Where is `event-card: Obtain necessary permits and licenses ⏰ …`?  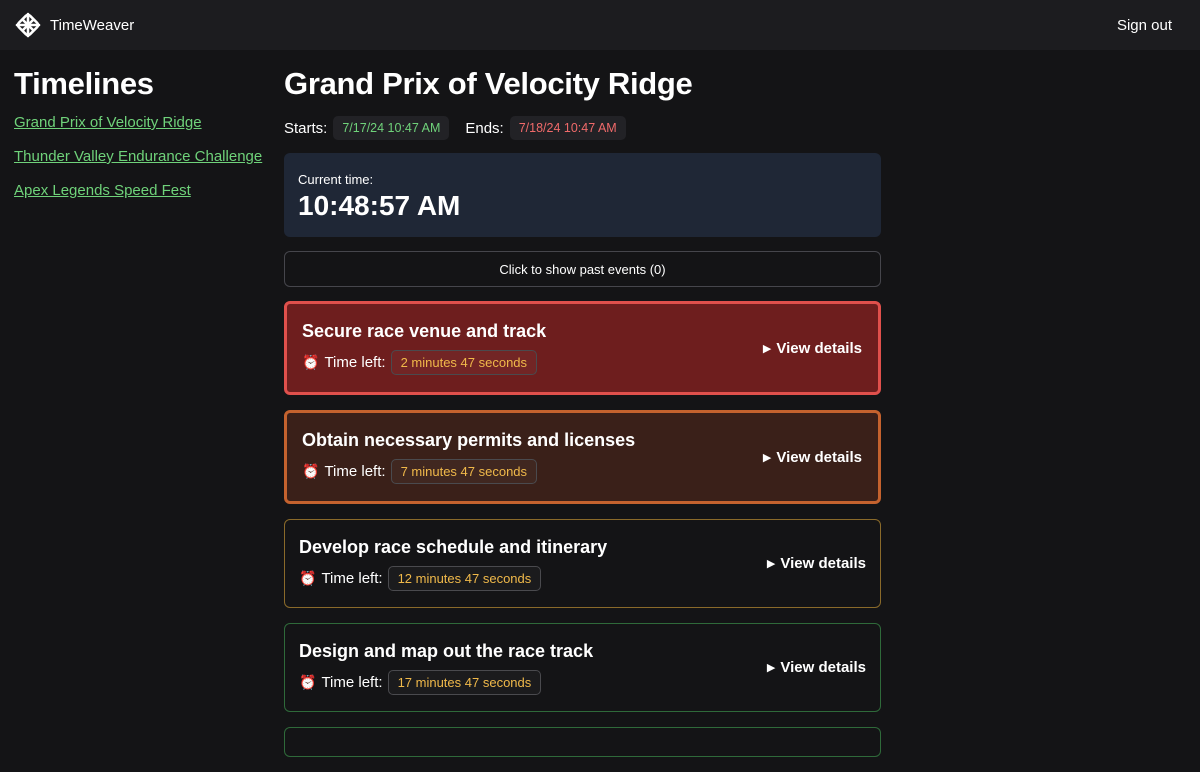
event-card: Obtain necessary permits and licenses ⏰ … is located at coordinates (582, 457).